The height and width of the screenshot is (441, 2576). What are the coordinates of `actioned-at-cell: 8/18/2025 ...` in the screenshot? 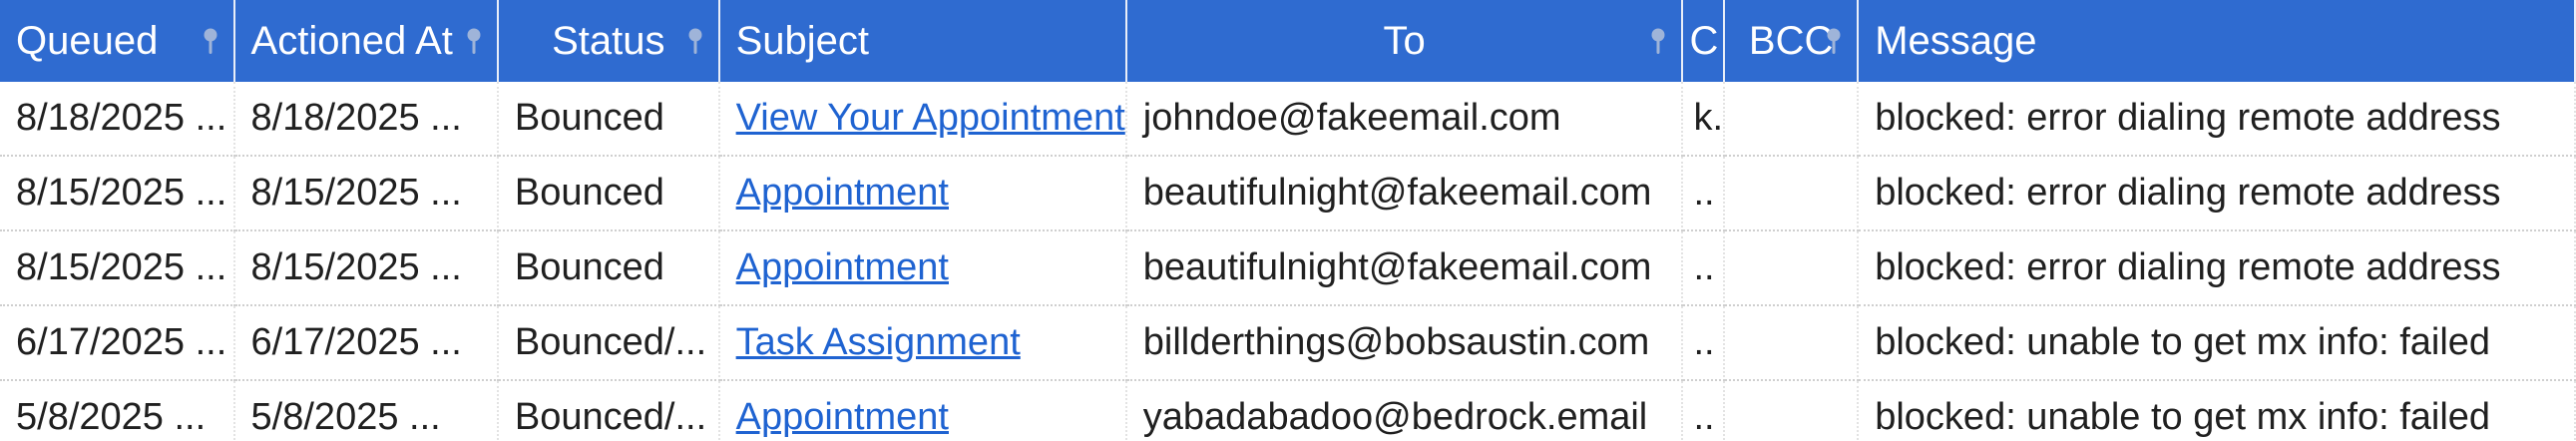 It's located at (366, 119).